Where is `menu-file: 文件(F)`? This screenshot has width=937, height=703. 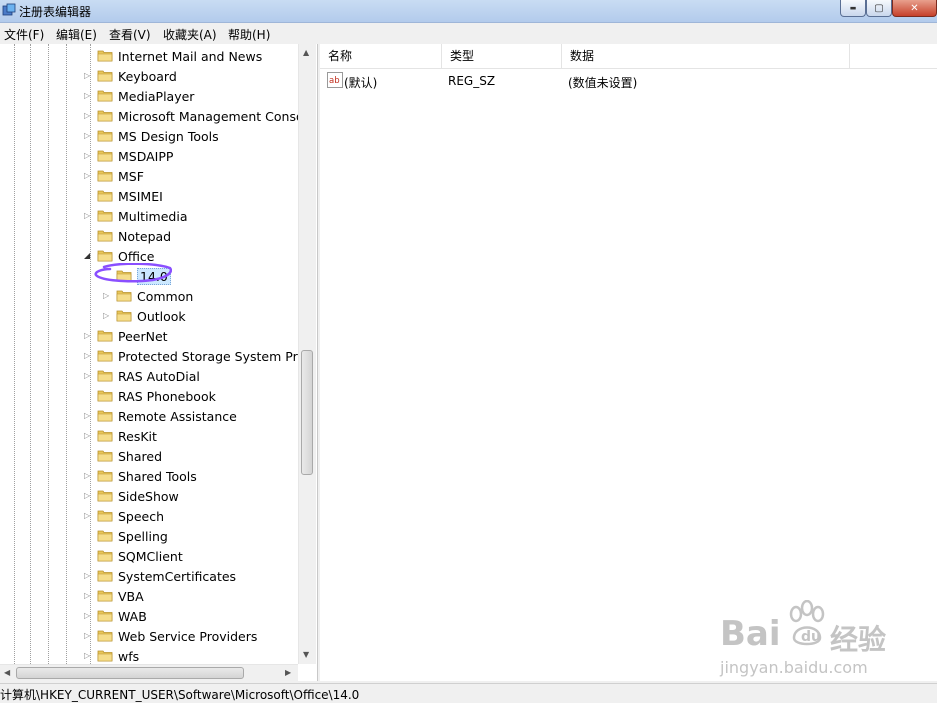 menu-file: 文件(F) is located at coordinates (24, 34).